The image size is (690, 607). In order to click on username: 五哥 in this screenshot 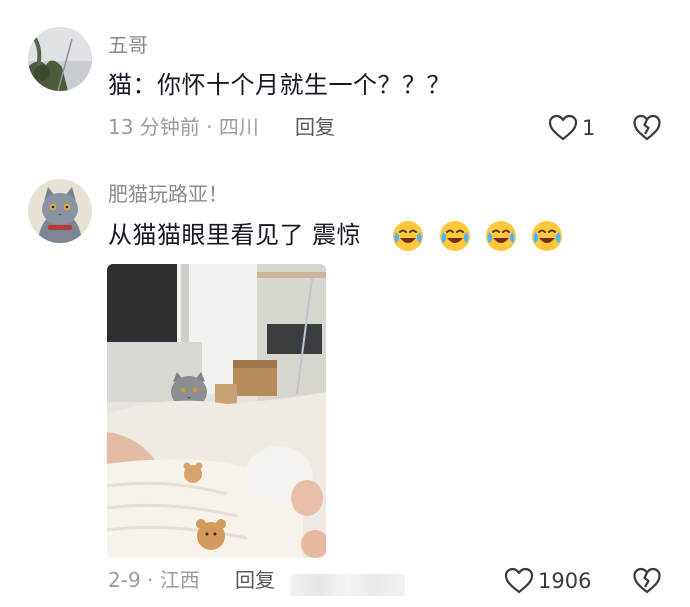, I will do `click(128, 45)`.